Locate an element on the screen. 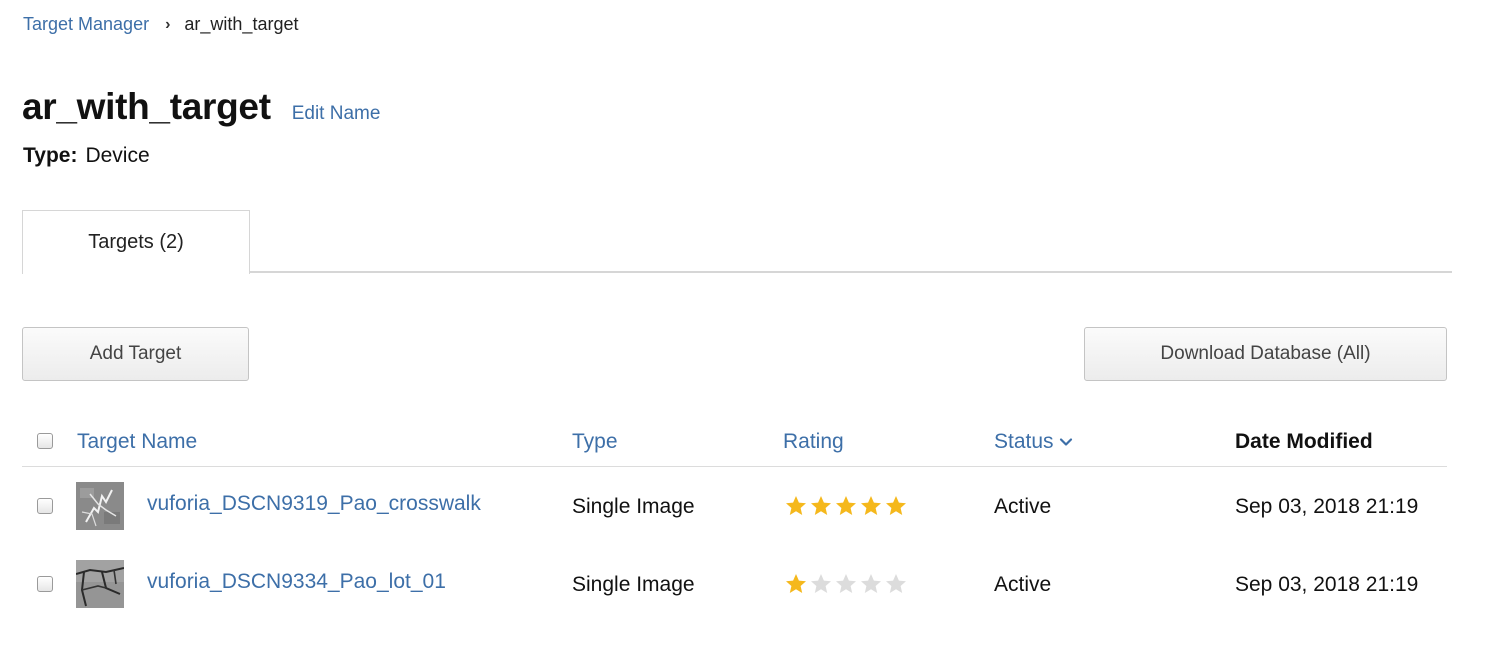 This screenshot has width=1487, height=648. page-title: ar_with_target is located at coordinates (146, 106).